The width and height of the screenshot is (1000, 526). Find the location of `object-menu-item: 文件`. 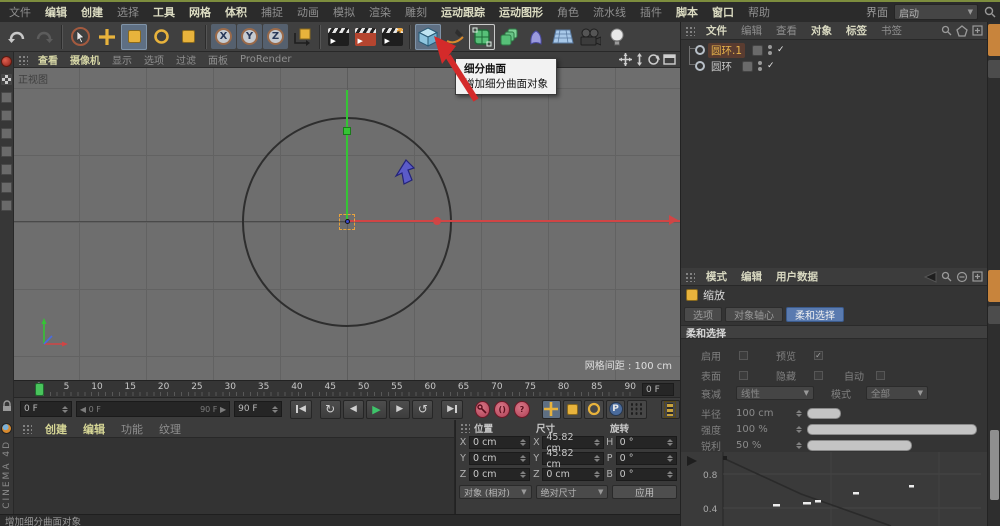

object-menu-item: 文件 is located at coordinates (716, 30).